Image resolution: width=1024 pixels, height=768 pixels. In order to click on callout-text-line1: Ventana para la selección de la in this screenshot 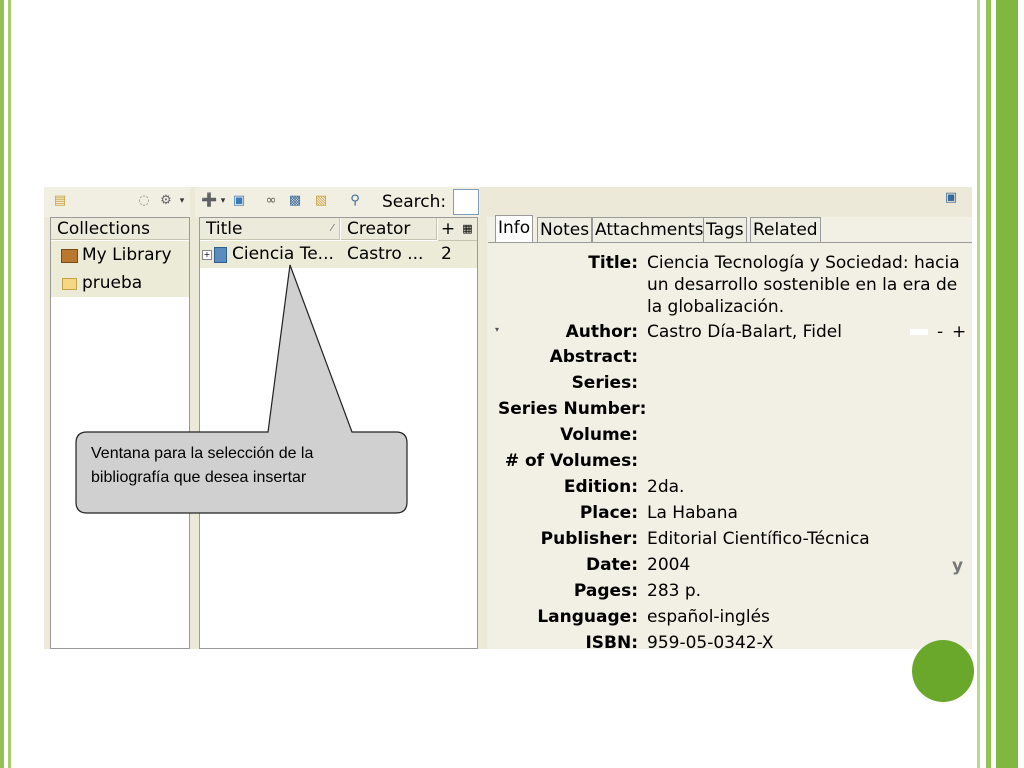, I will do `click(202, 453)`.